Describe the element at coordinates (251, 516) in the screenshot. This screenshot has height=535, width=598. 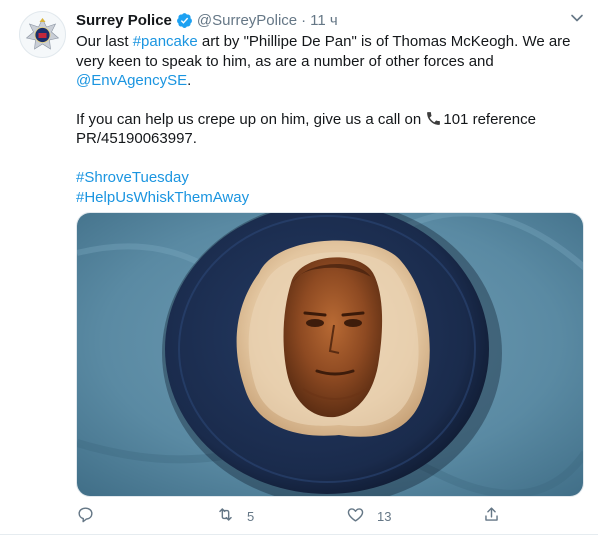
I see `retweet-count: 5` at that location.